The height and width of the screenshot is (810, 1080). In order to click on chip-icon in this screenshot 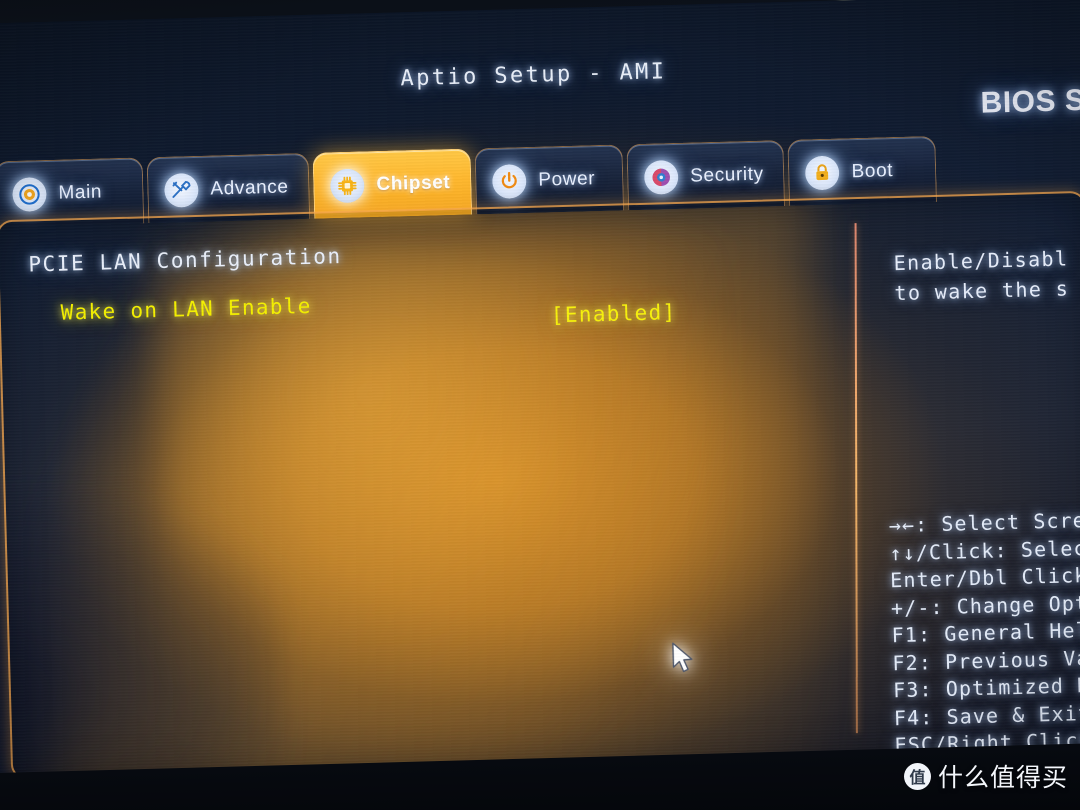, I will do `click(347, 185)`.